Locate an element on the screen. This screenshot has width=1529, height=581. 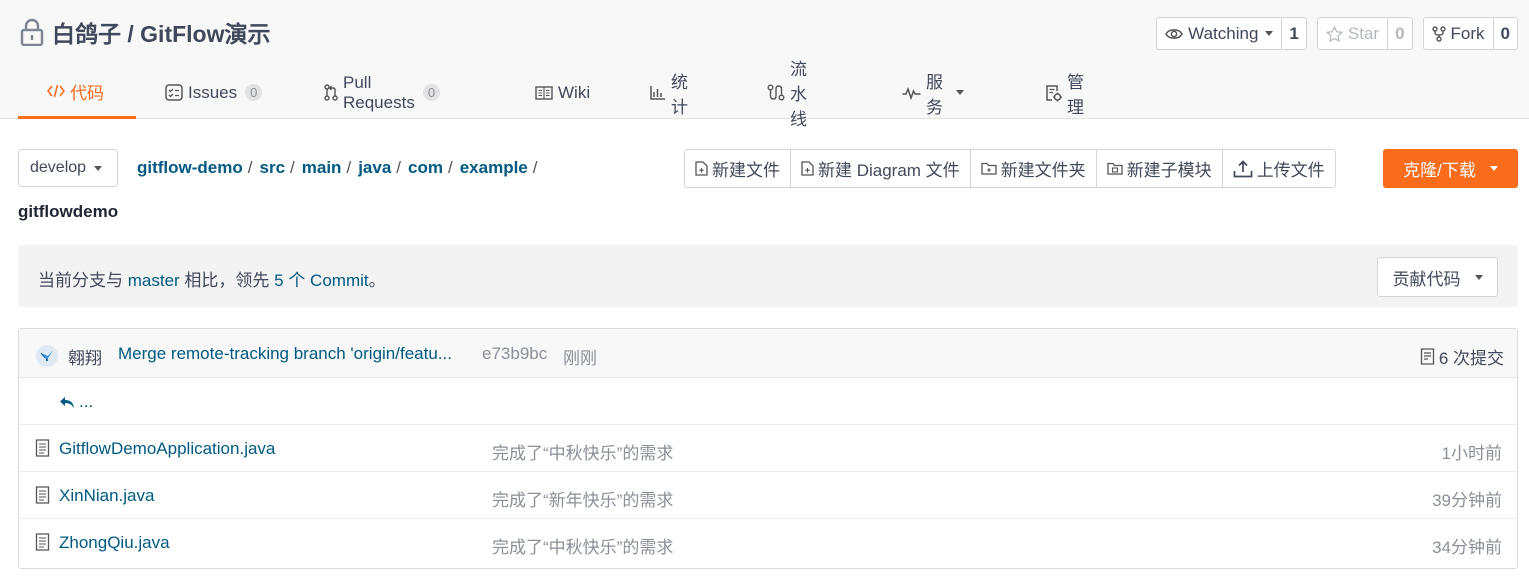
branch-selector: develop is located at coordinates (68, 168).